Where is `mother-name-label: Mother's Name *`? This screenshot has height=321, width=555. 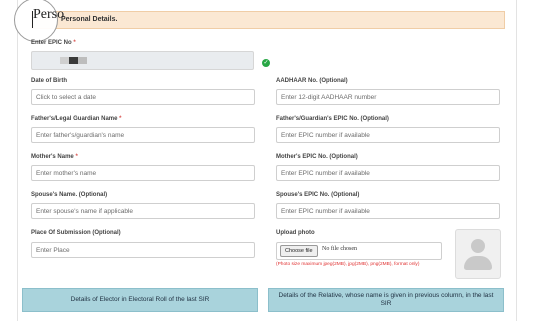 mother-name-label: Mother's Name * is located at coordinates (54, 157).